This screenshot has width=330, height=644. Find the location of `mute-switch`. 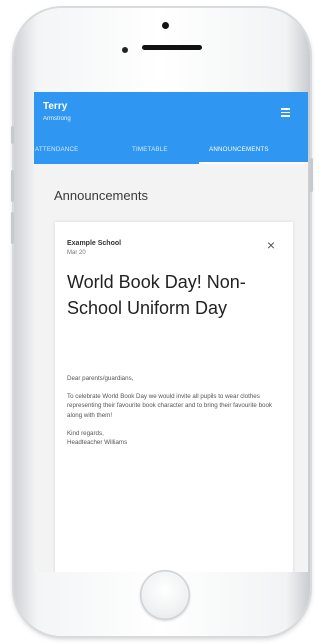

mute-switch is located at coordinates (12, 135).